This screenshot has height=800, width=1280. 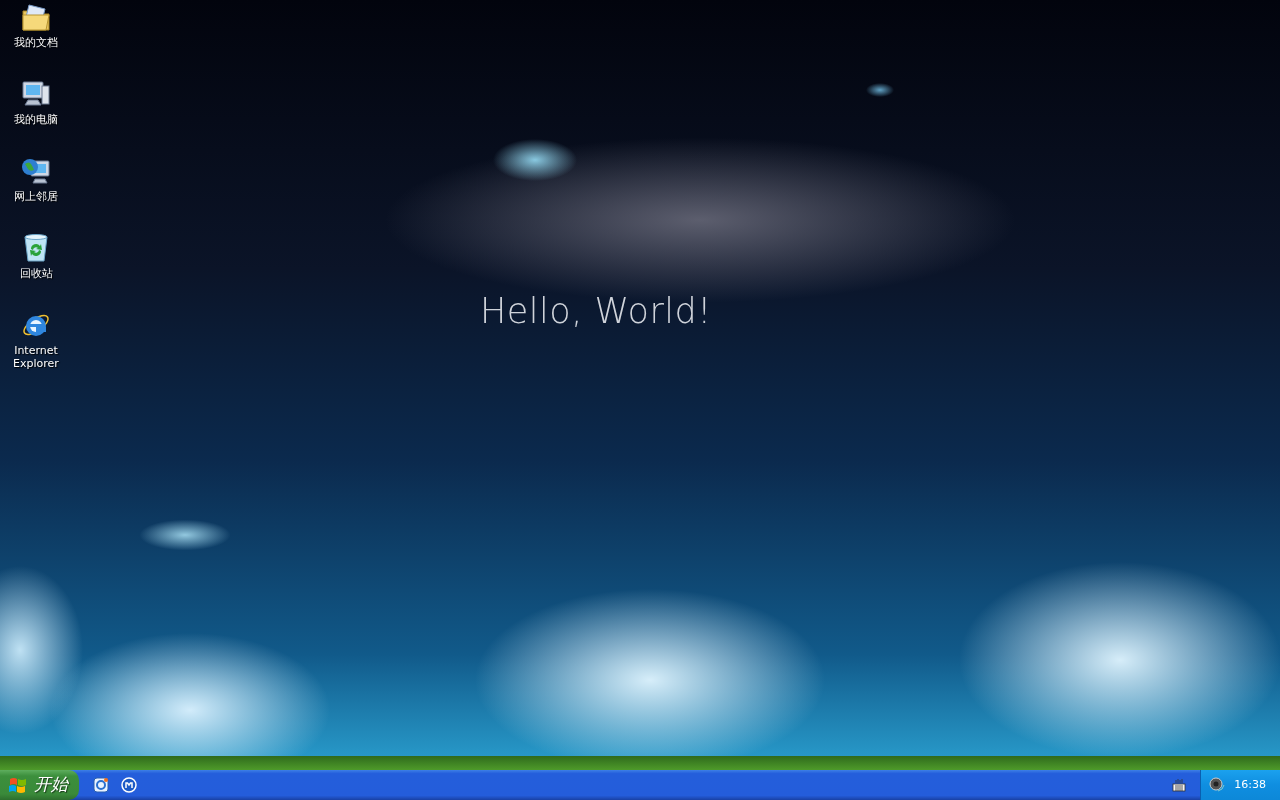 I want to click on speaker-icon, so click(x=1217, y=785).